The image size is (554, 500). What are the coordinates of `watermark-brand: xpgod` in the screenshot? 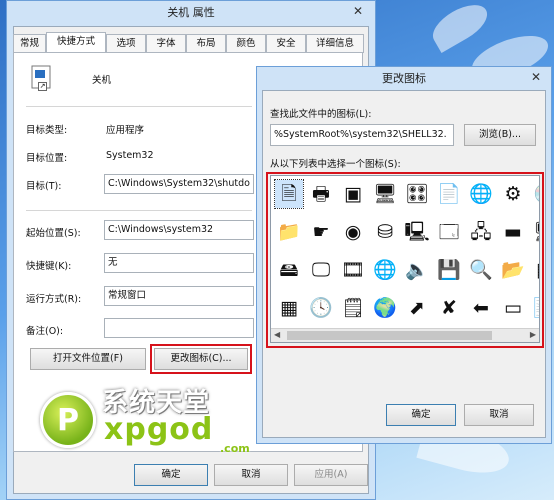 It's located at (159, 429).